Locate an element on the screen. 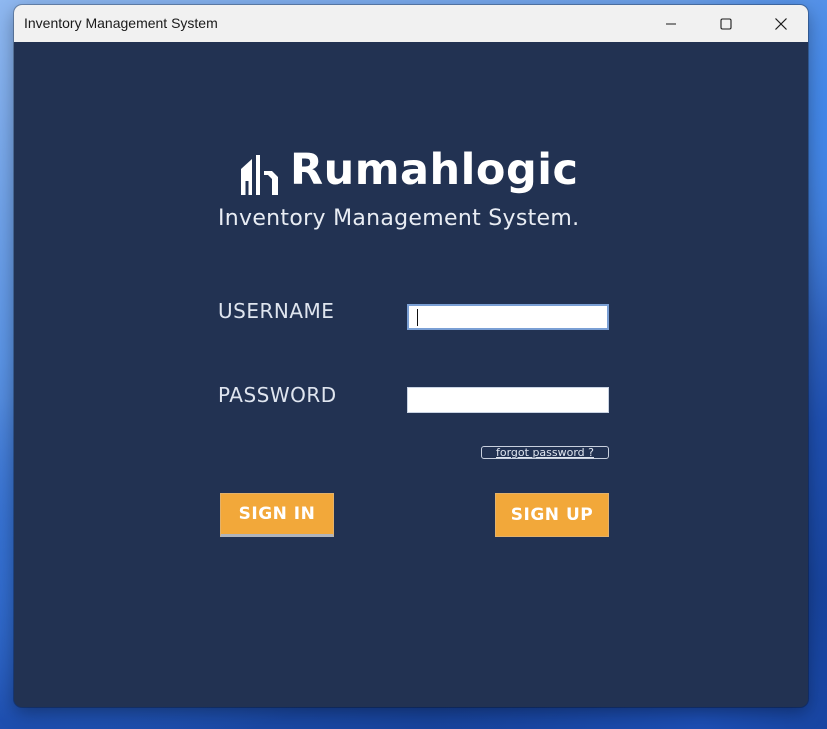  sign-up-button: SIGN UP is located at coordinates (552, 515).